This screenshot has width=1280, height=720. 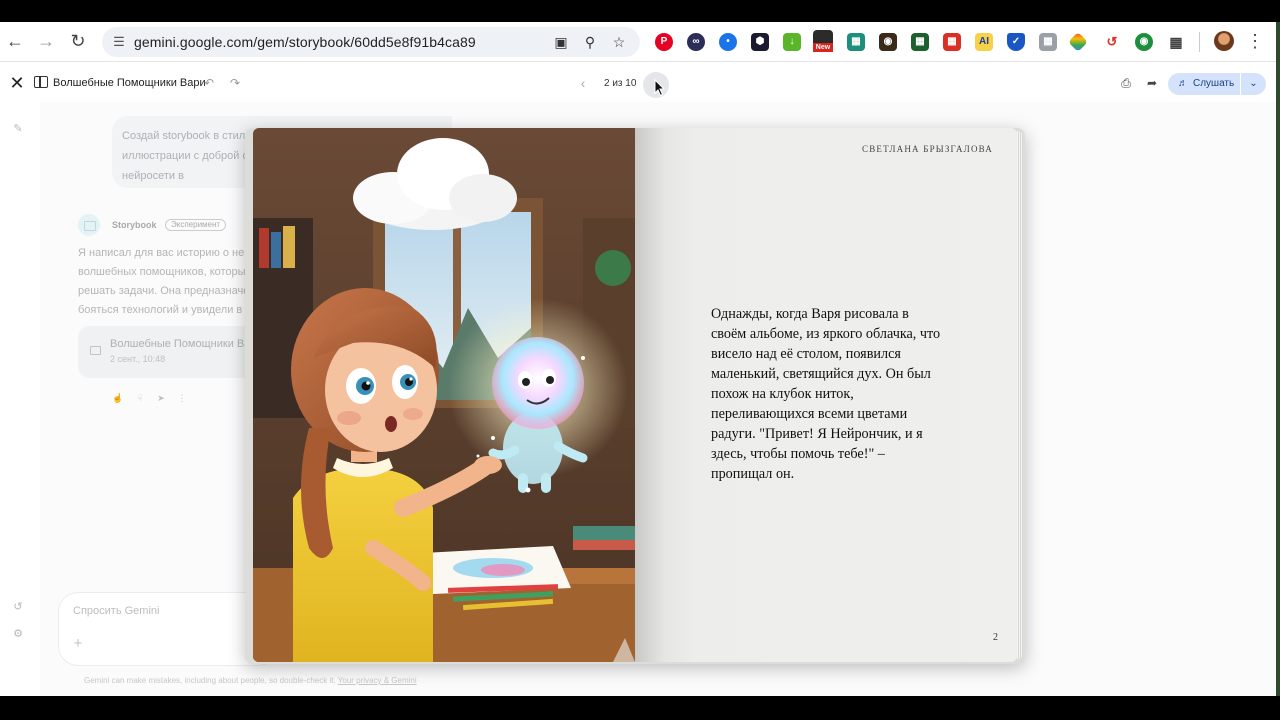 I want to click on extension-icon-16: ◉, so click(x=1144, y=42).